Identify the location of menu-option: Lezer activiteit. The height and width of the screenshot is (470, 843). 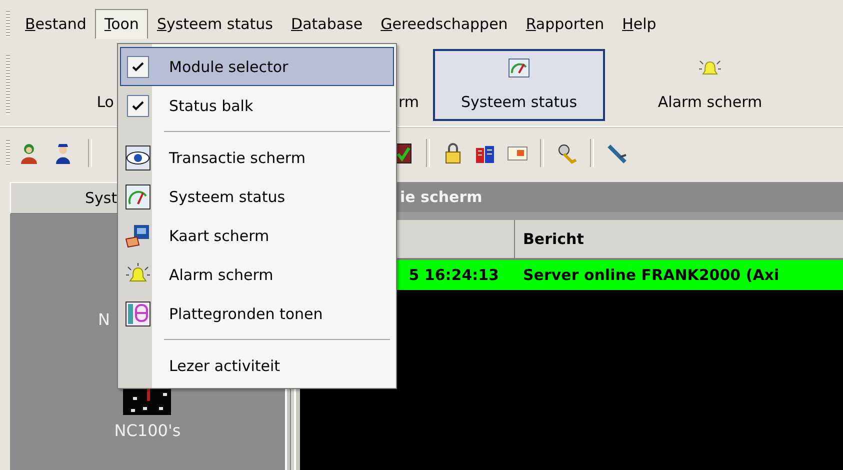
(257, 365).